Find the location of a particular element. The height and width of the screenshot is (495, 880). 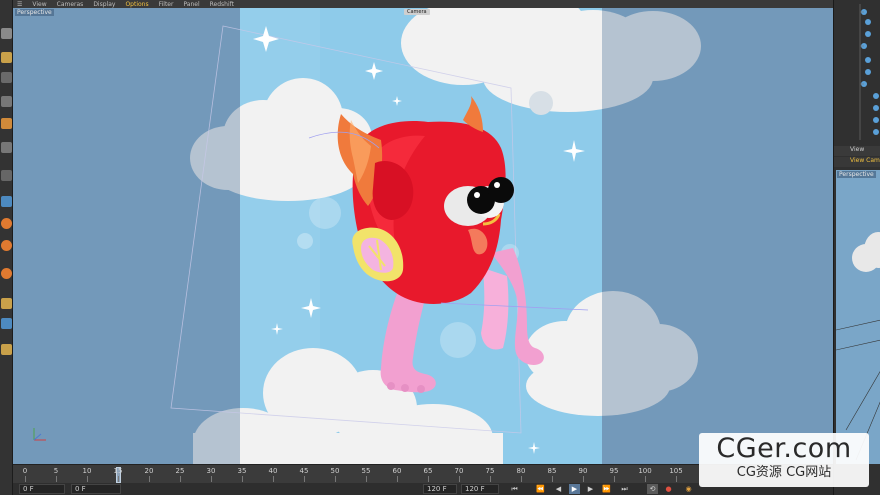

polygon-tool-icon is located at coordinates (6, 175).